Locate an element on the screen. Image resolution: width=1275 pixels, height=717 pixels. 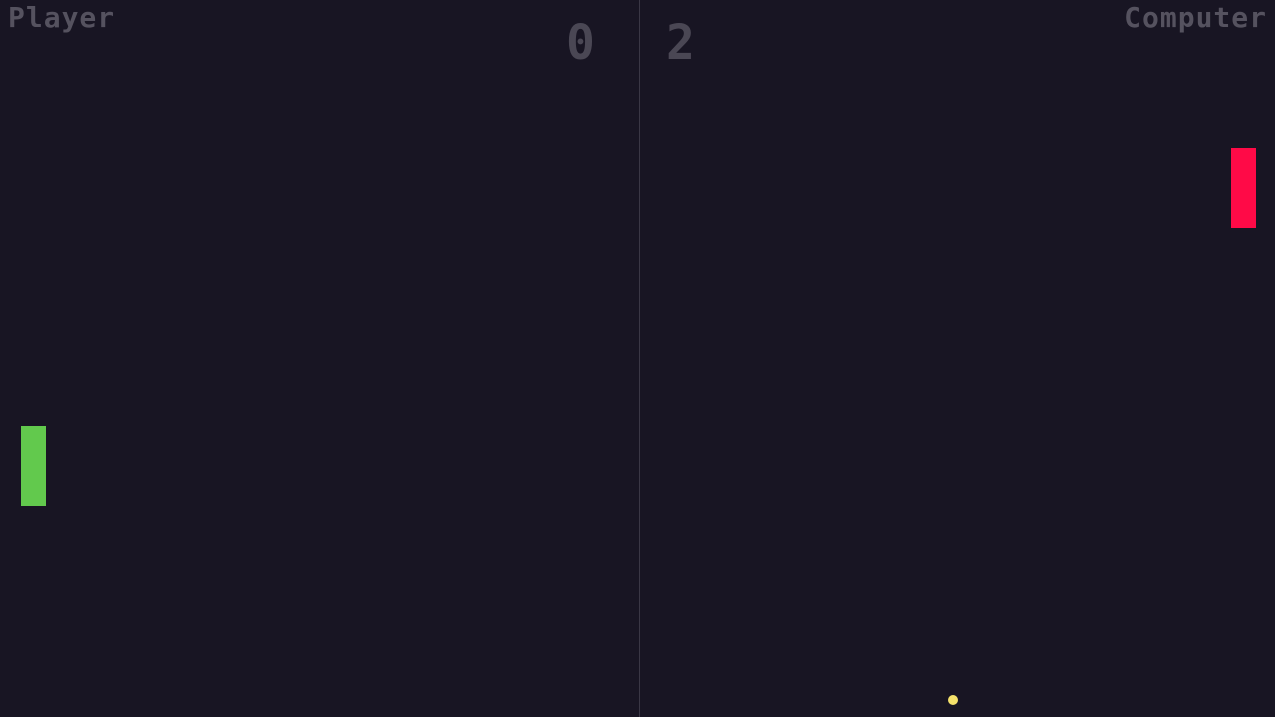
center-net-line is located at coordinates (639, 358).